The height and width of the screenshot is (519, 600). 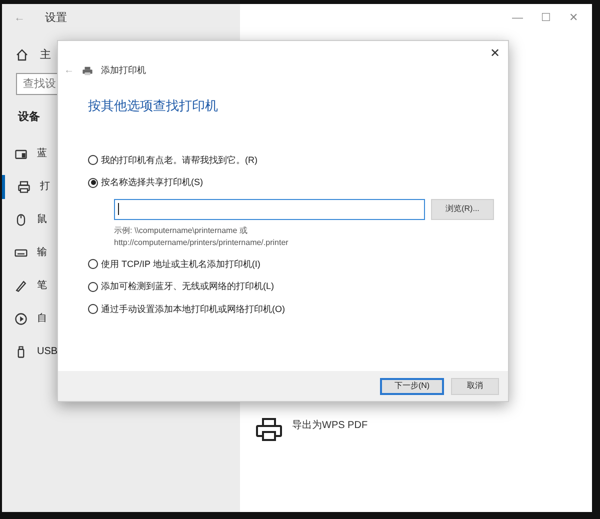 What do you see at coordinates (153, 106) in the screenshot?
I see `dialog-heading: 按其他选项查找打印机` at bounding box center [153, 106].